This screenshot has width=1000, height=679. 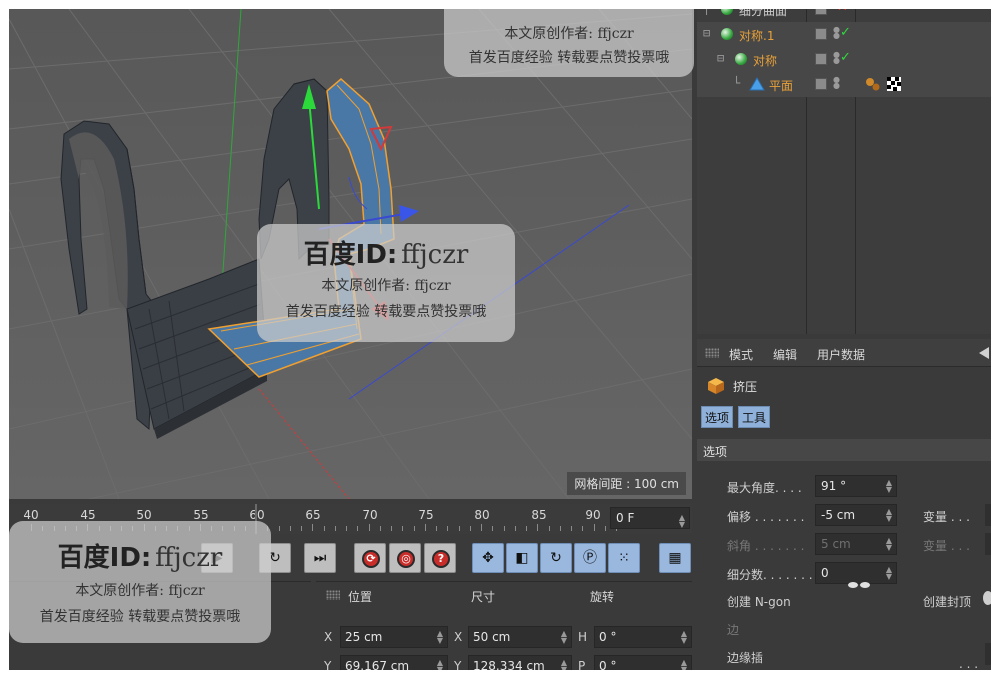 I want to click on size-y-field: 128.334 cm ▲ ▼, so click(x=520, y=662).